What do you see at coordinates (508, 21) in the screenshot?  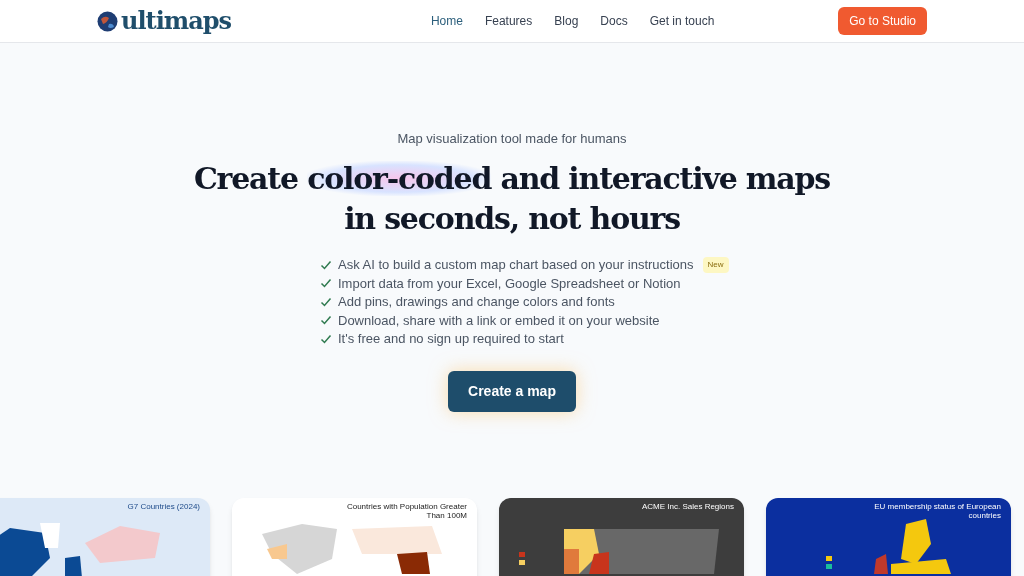 I see `nav-link: Features` at bounding box center [508, 21].